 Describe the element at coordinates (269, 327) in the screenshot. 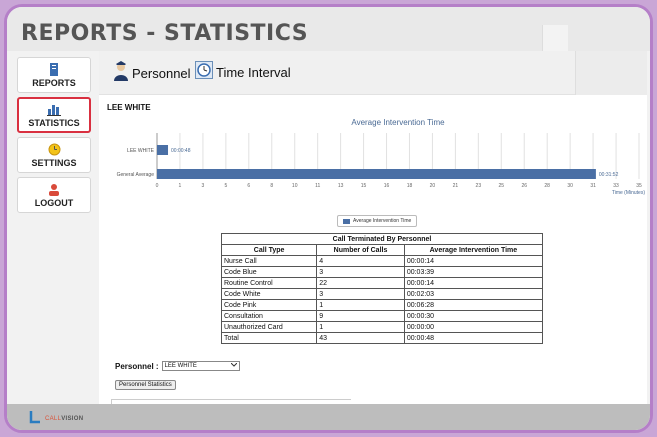

I see `table-cell: Unauthorized Card` at that location.